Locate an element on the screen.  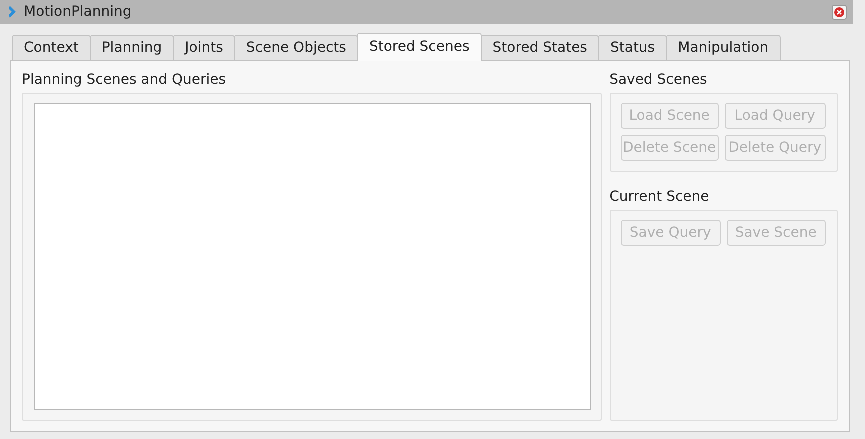
tab: Stored Scenes is located at coordinates (419, 47).